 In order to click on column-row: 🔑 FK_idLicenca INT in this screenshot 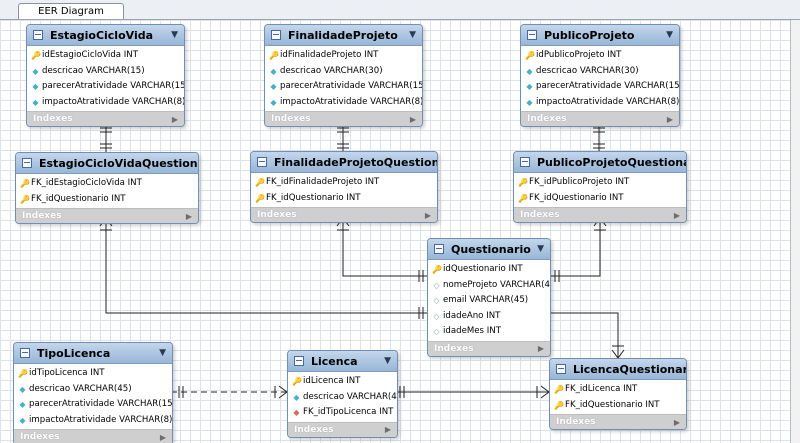, I will do `click(618, 390)`.